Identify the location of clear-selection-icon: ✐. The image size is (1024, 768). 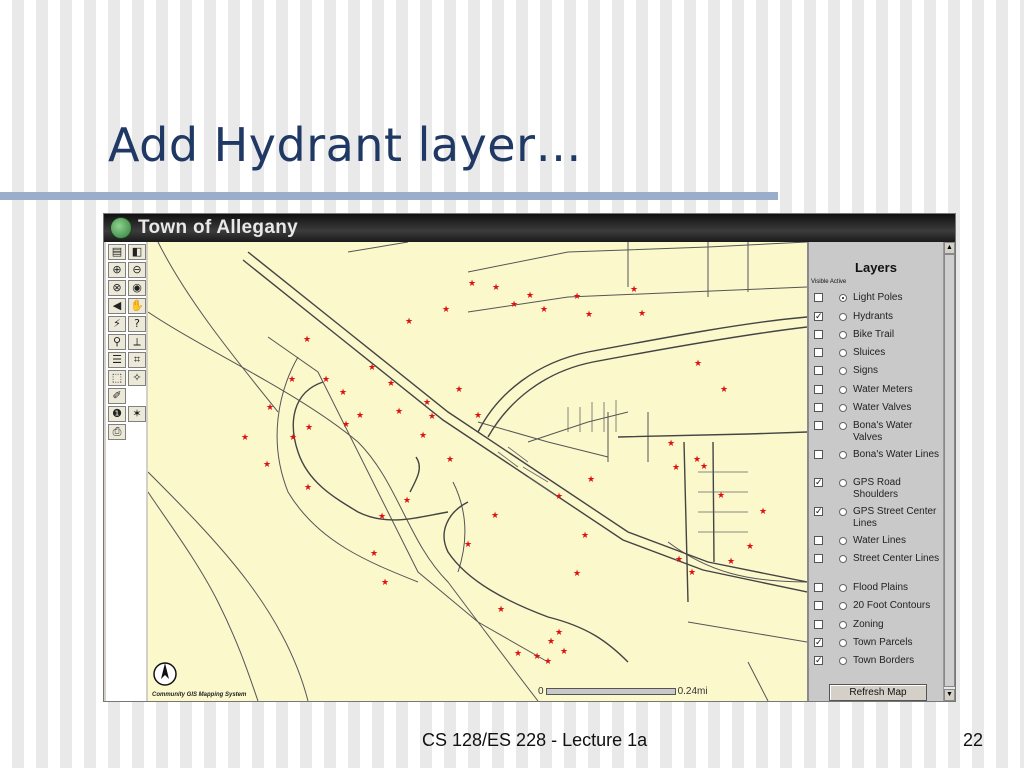
(117, 396).